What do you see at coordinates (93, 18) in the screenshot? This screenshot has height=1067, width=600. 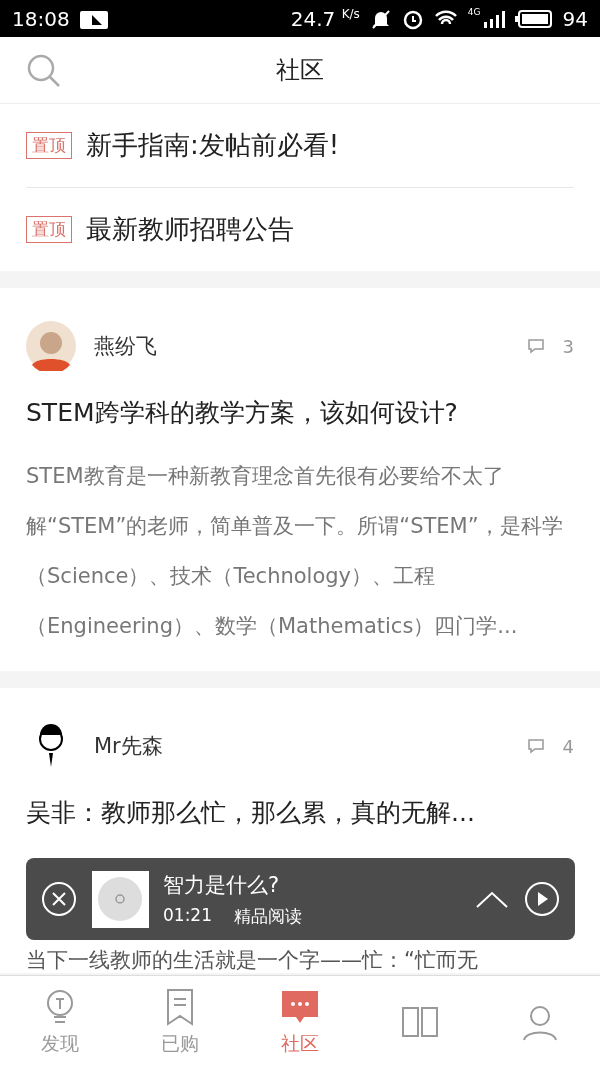 I see `image-icon` at bounding box center [93, 18].